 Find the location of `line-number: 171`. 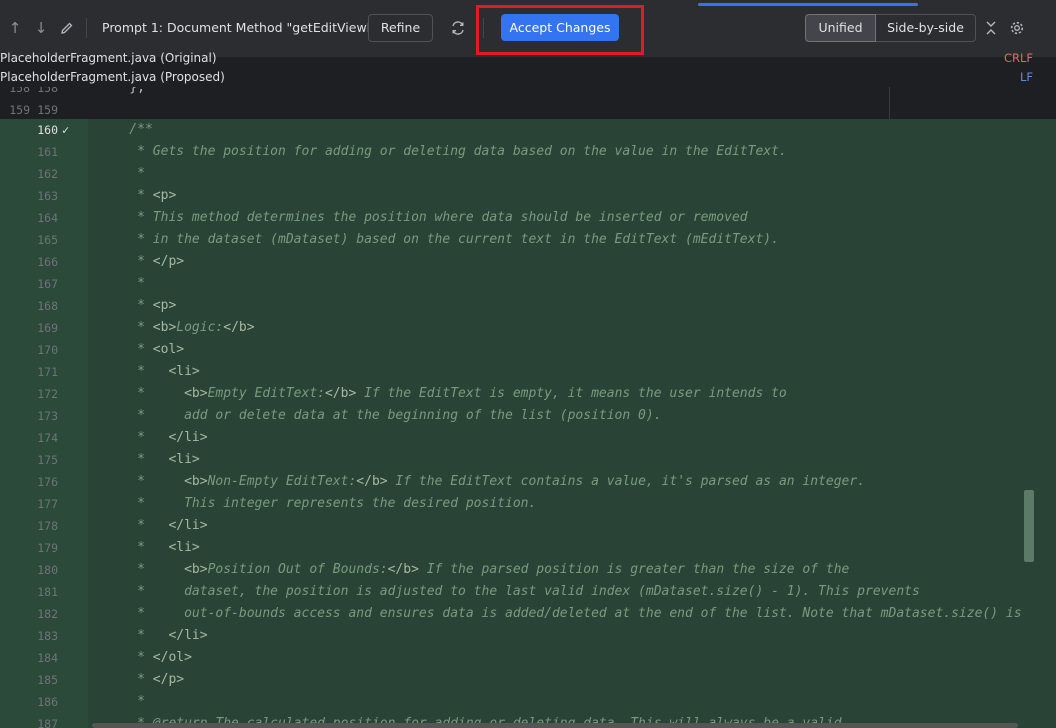

line-number: 171 is located at coordinates (47, 372).